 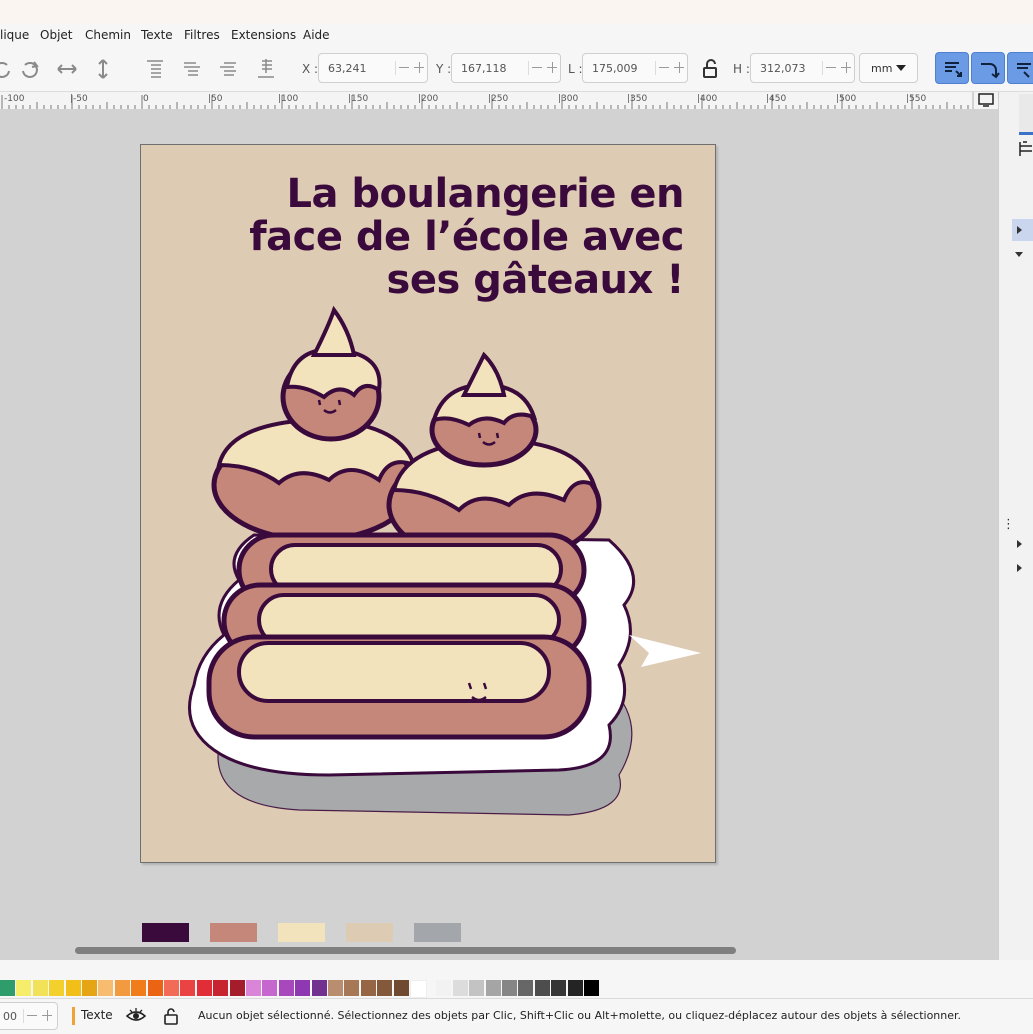 What do you see at coordinates (1026, 114) in the screenshot?
I see `dock-tab` at bounding box center [1026, 114].